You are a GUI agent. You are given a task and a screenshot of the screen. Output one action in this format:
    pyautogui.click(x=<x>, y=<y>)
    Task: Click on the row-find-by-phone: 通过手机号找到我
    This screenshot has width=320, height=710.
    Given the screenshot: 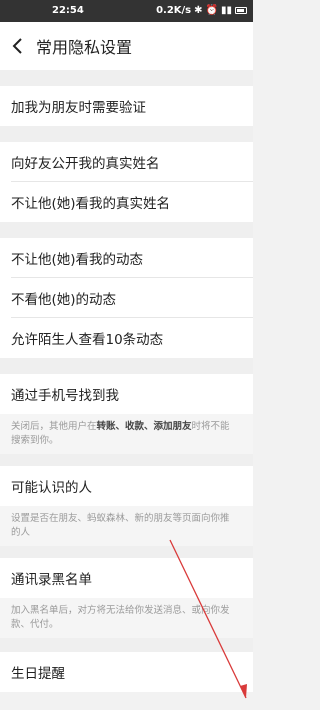 What is the action you would take?
    pyautogui.click(x=126, y=394)
    